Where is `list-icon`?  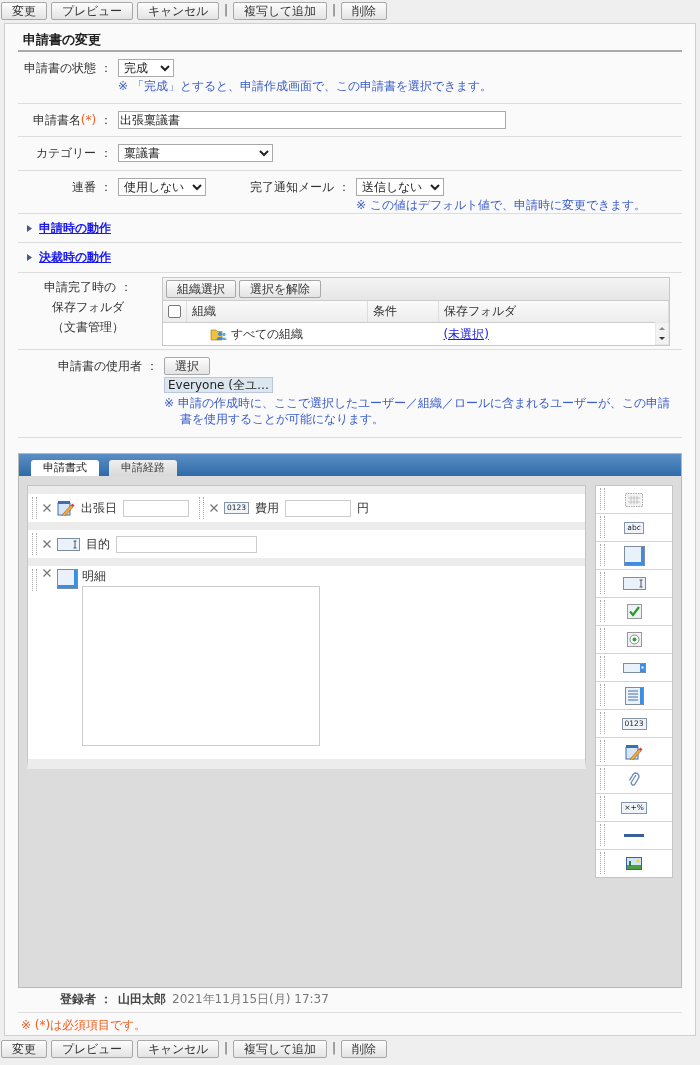 list-icon is located at coordinates (634, 695).